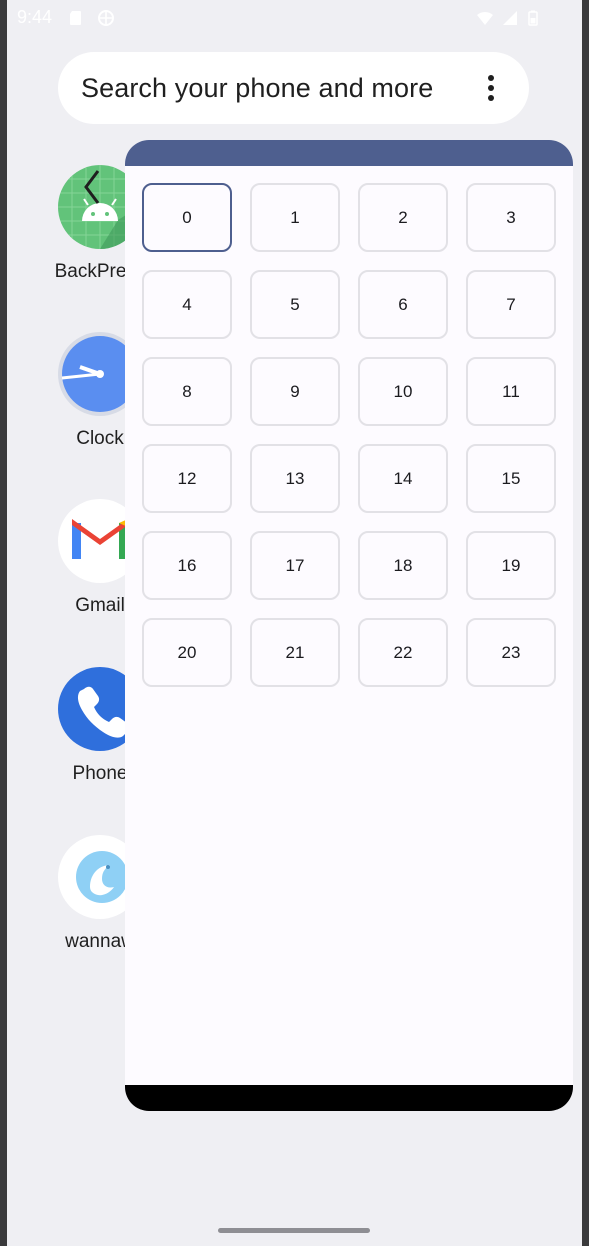 The width and height of the screenshot is (589, 1246). I want to click on search-bar: Search your phone and more, so click(293, 88).